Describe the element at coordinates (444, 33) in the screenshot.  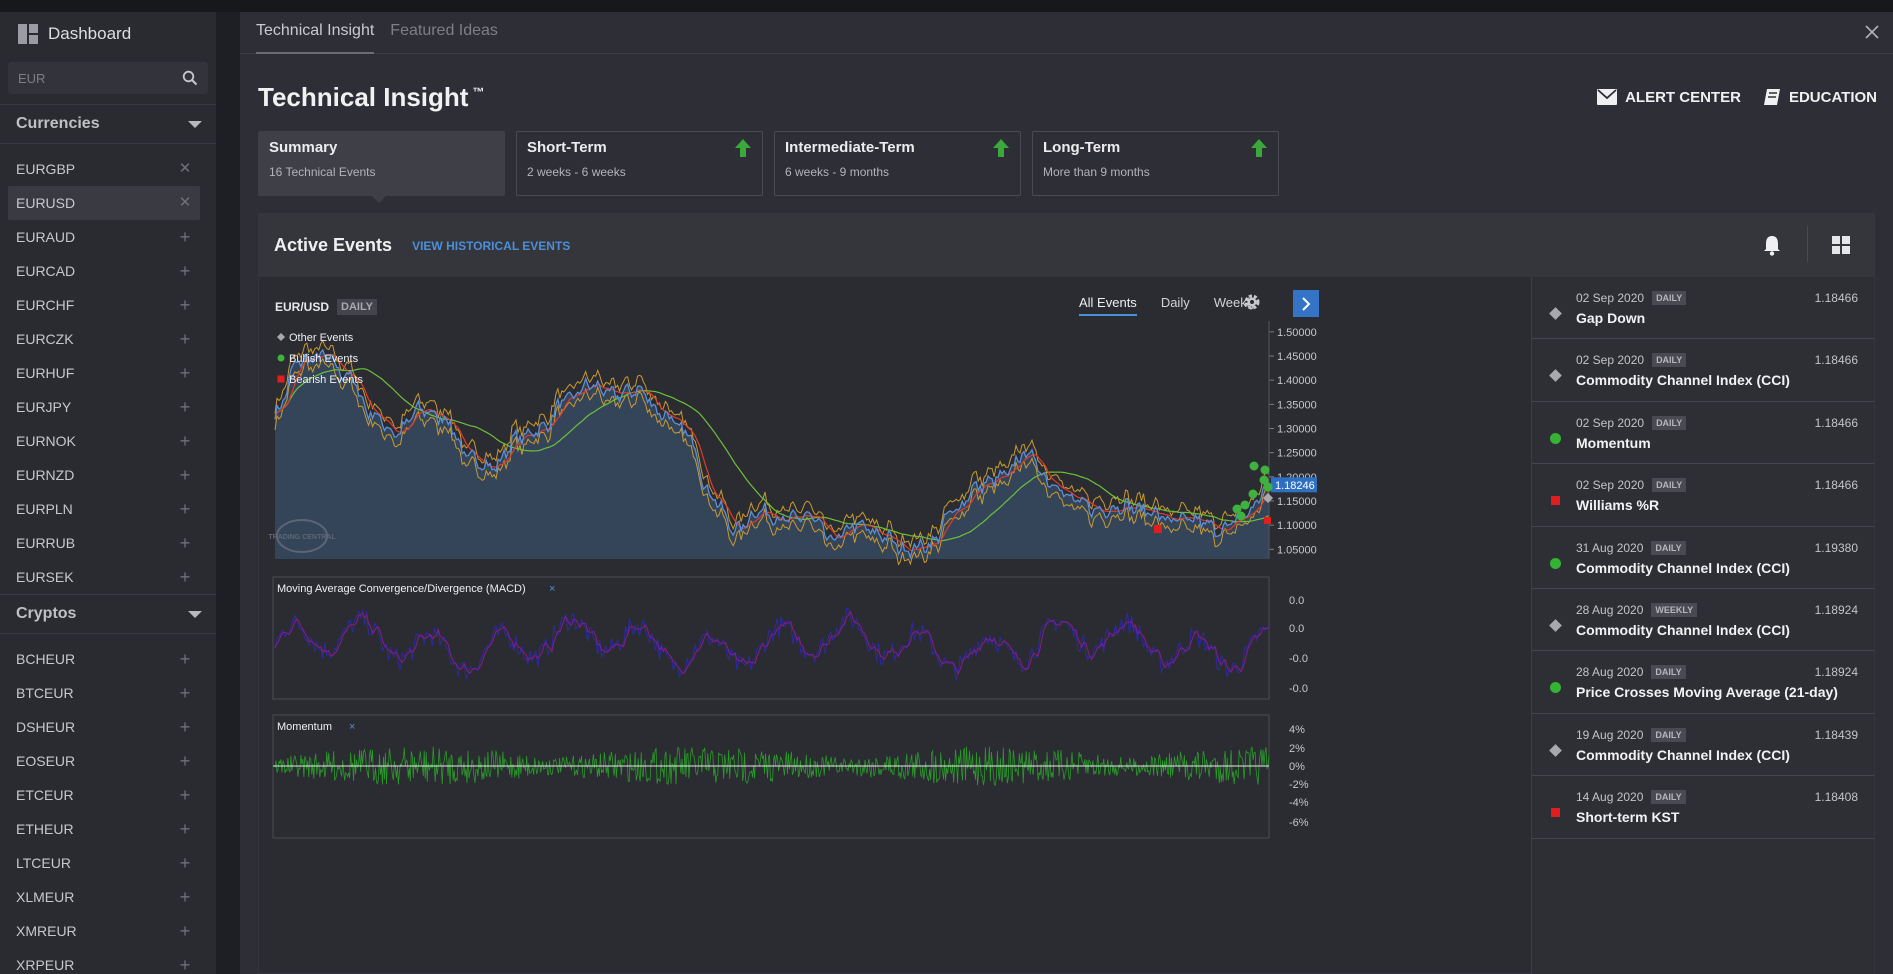
I see `tab-featured-ideas: Featured Ideas` at that location.